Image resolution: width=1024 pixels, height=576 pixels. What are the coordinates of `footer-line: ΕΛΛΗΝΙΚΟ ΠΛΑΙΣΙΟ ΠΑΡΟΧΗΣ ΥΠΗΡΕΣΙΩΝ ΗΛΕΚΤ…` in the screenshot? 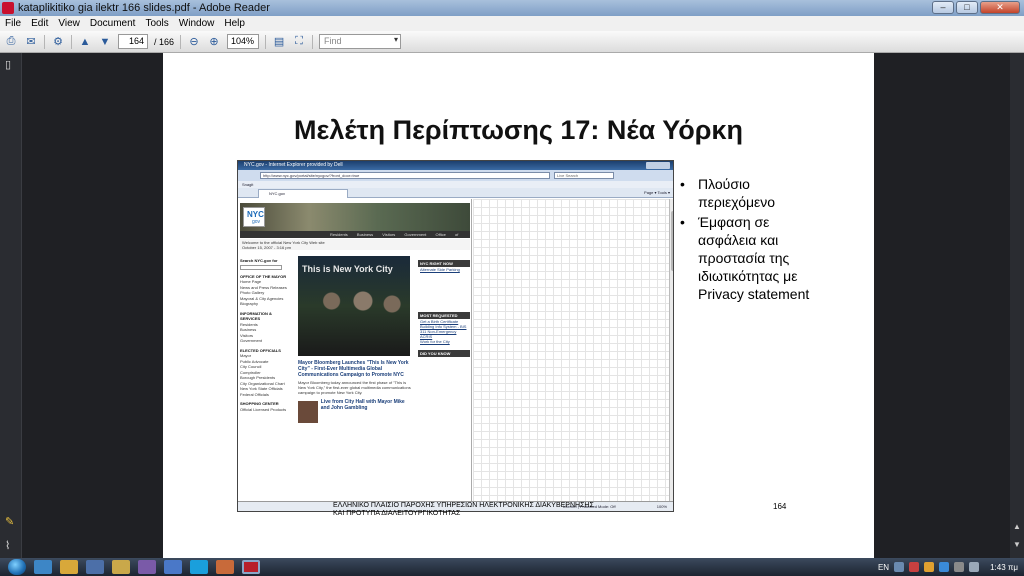 It's located at (463, 505).